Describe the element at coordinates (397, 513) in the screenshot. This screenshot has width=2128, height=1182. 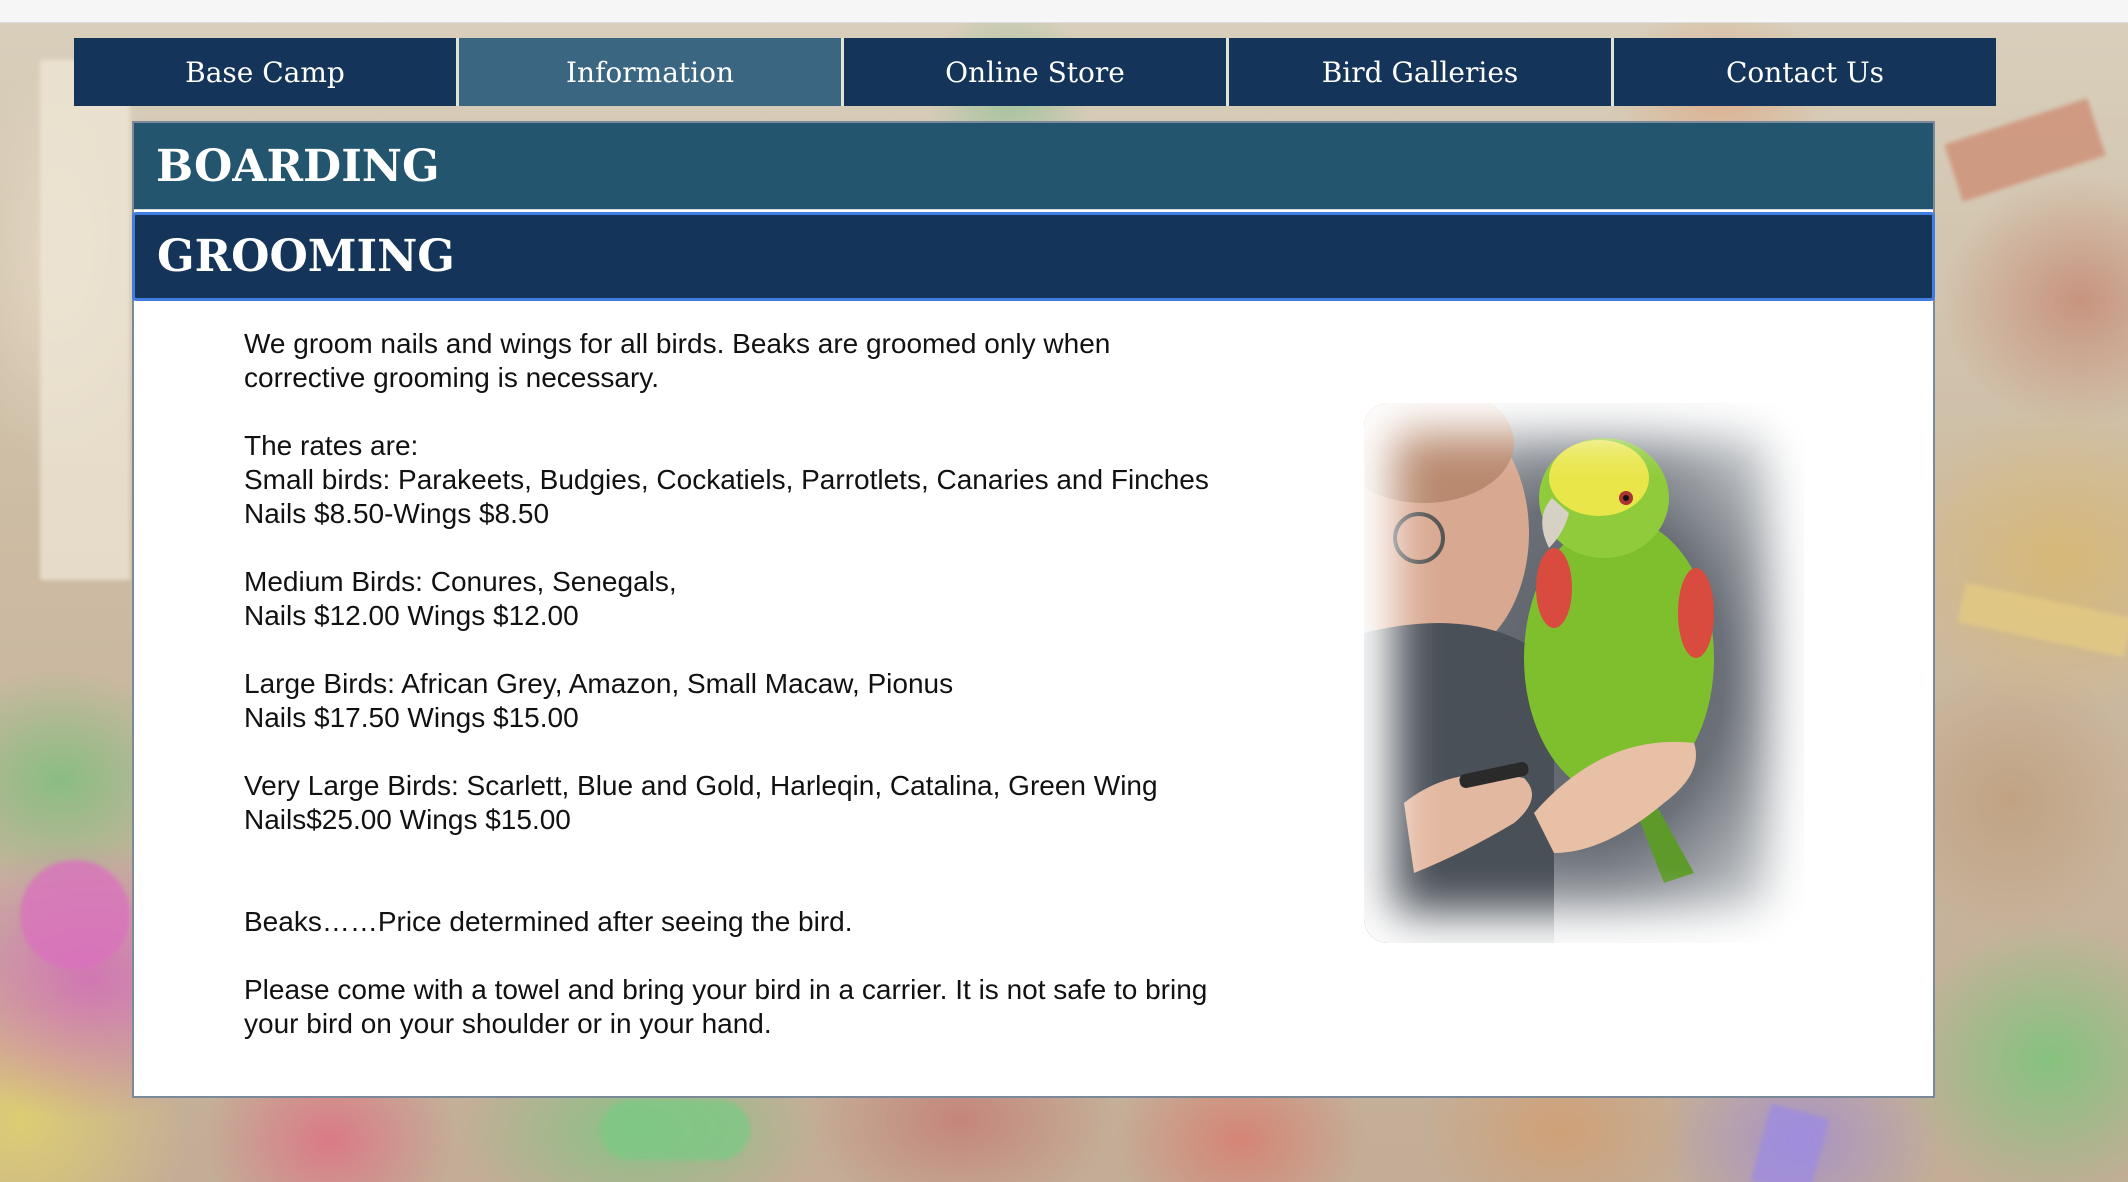
I see `small-birds-prices: Nails $8.50-Wings $8.50` at that location.